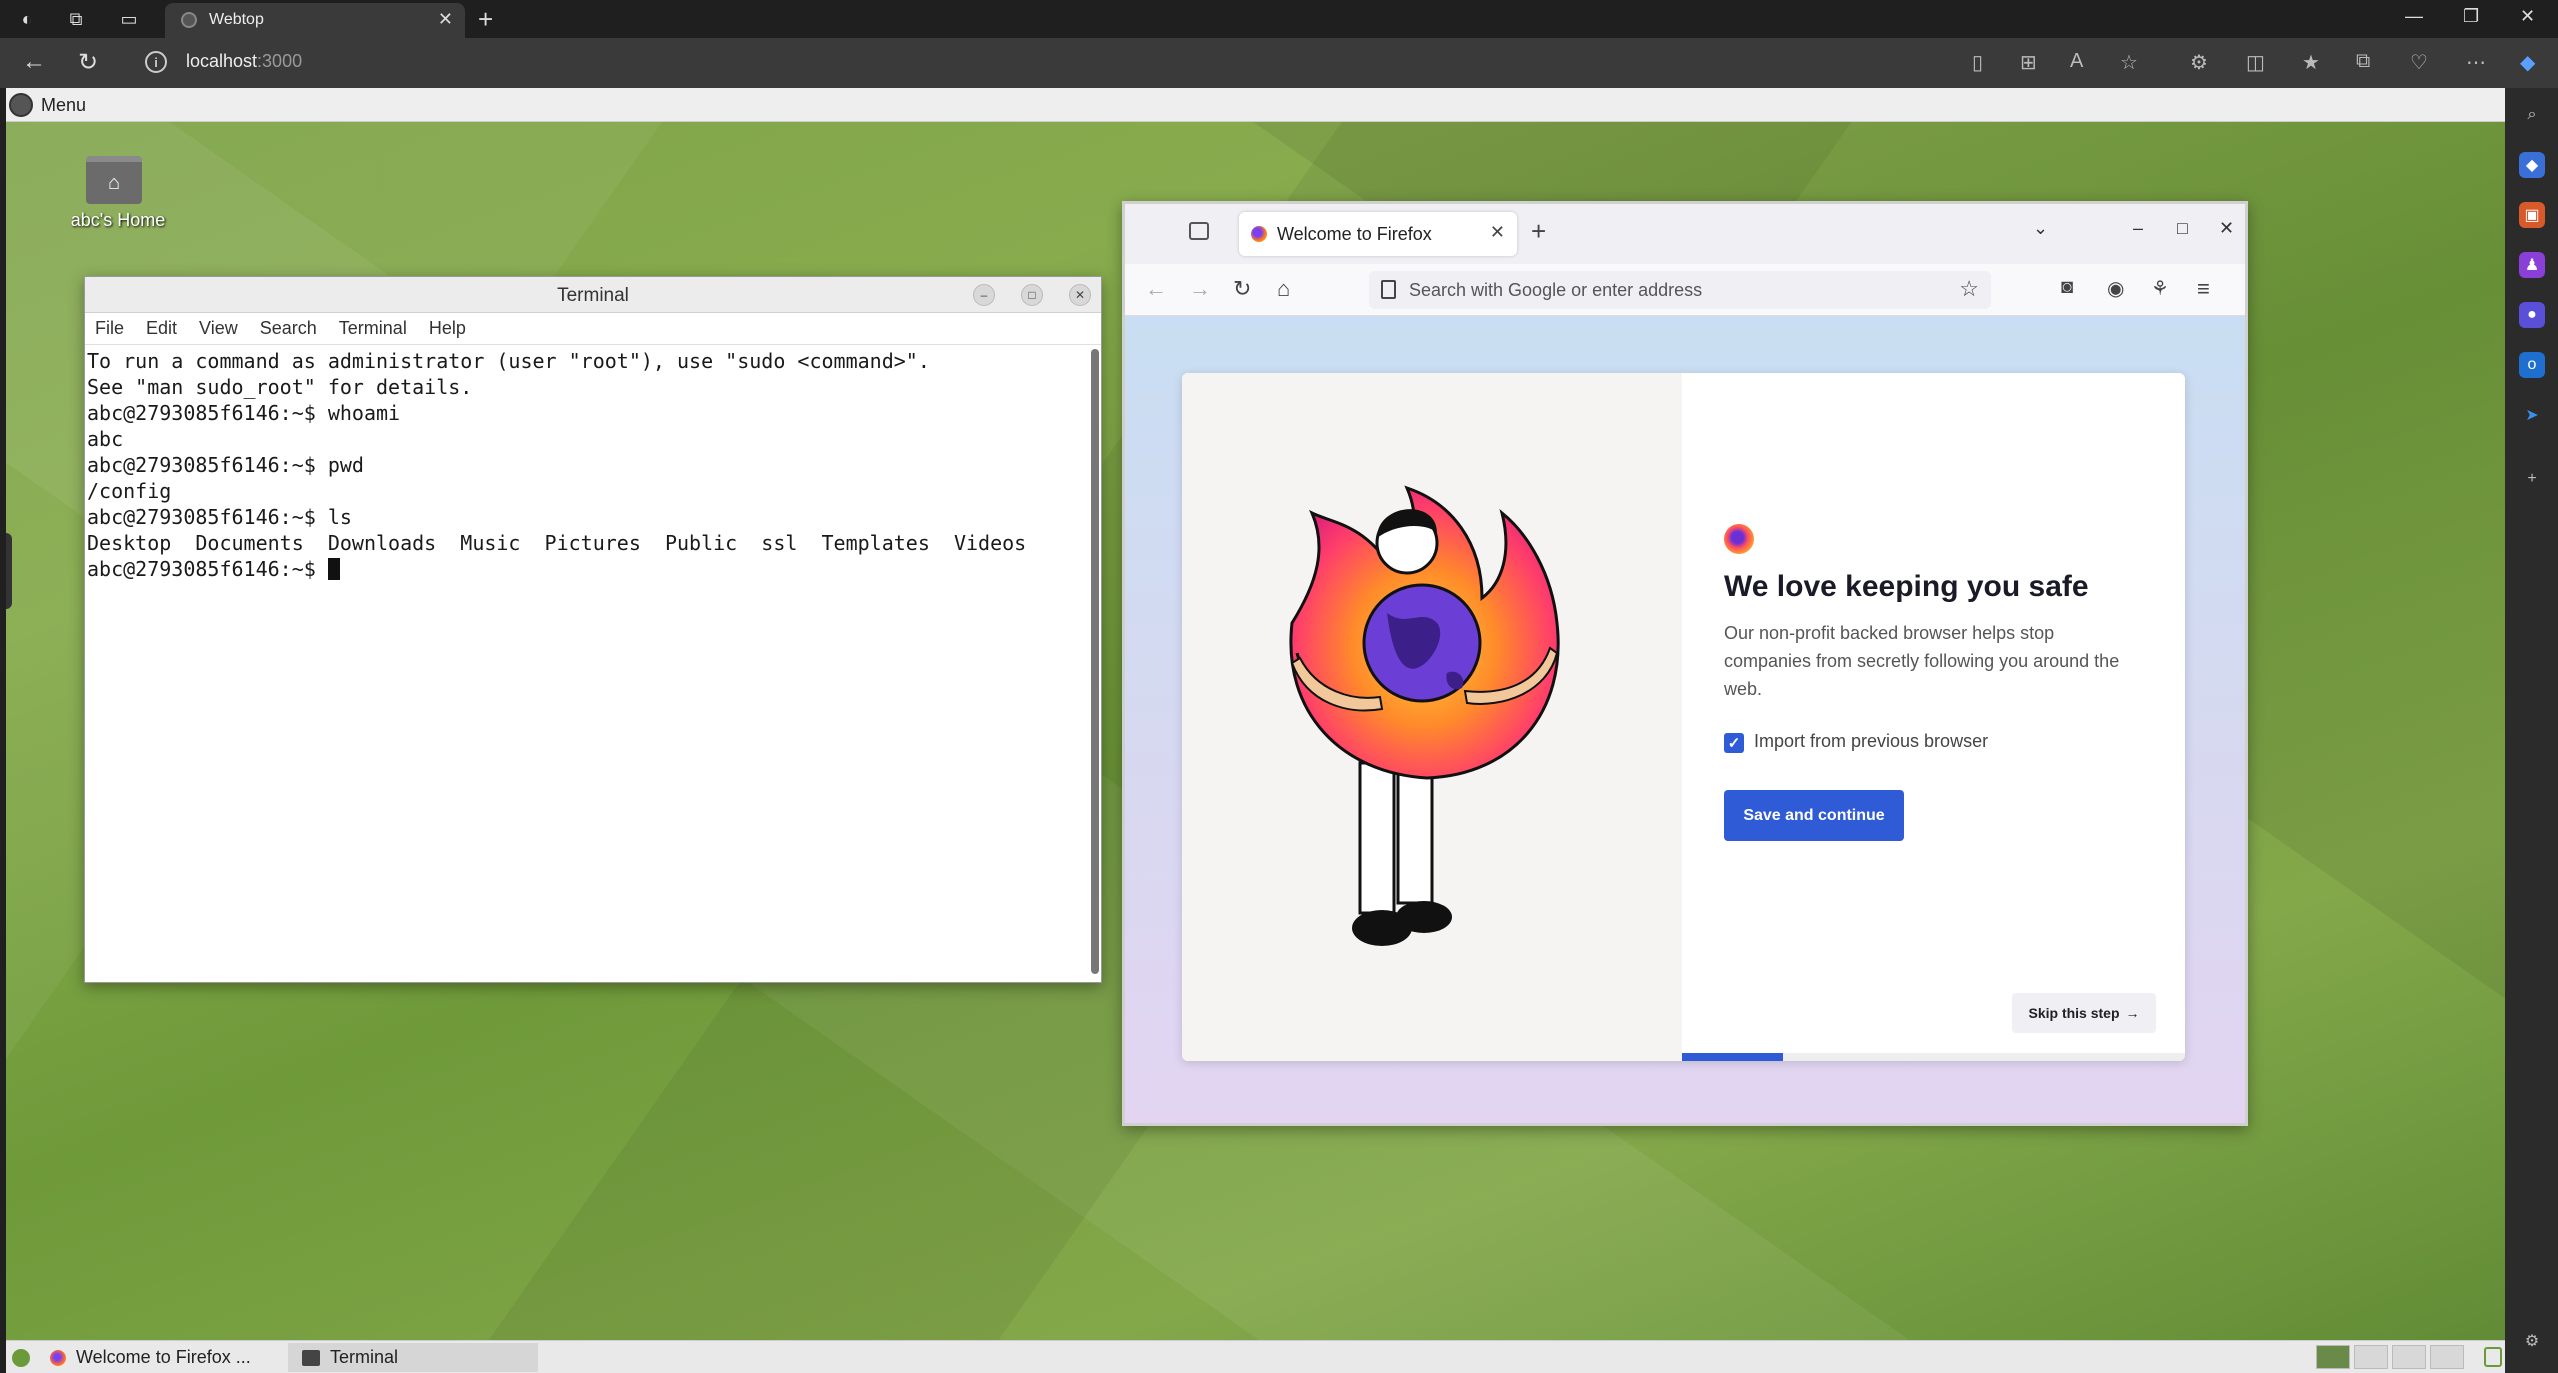 The height and width of the screenshot is (1373, 2558). Describe the element at coordinates (207, 569) in the screenshot. I see `terminal-prompt: abc@2793085f6146:~$` at that location.